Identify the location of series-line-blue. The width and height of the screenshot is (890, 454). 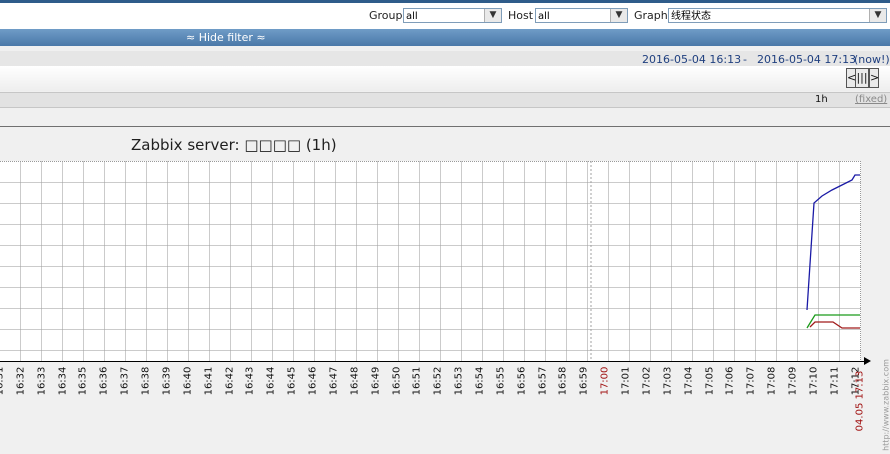
(833, 242).